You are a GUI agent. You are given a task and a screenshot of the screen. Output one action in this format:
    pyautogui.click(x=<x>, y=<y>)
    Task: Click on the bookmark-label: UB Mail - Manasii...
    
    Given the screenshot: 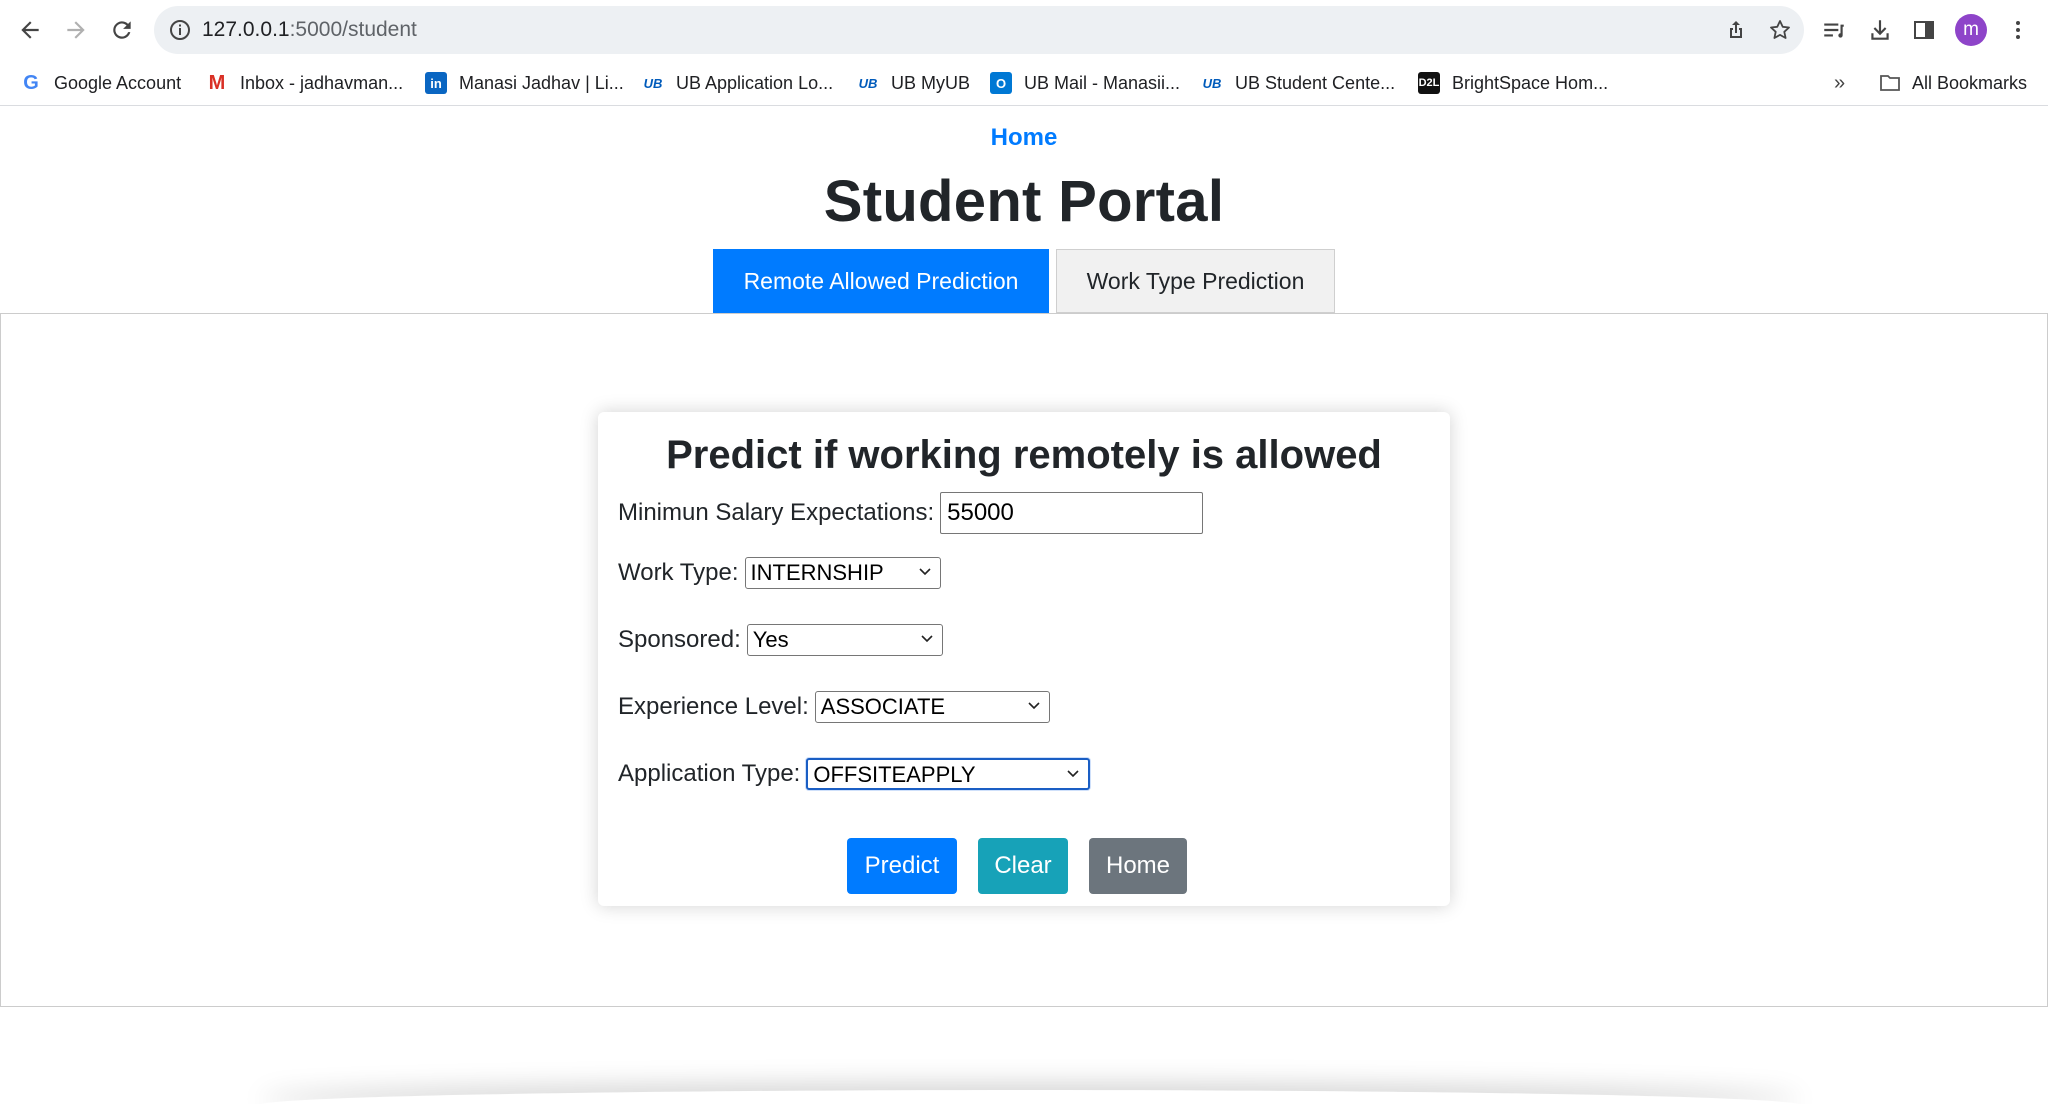 What is the action you would take?
    pyautogui.click(x=1102, y=82)
    